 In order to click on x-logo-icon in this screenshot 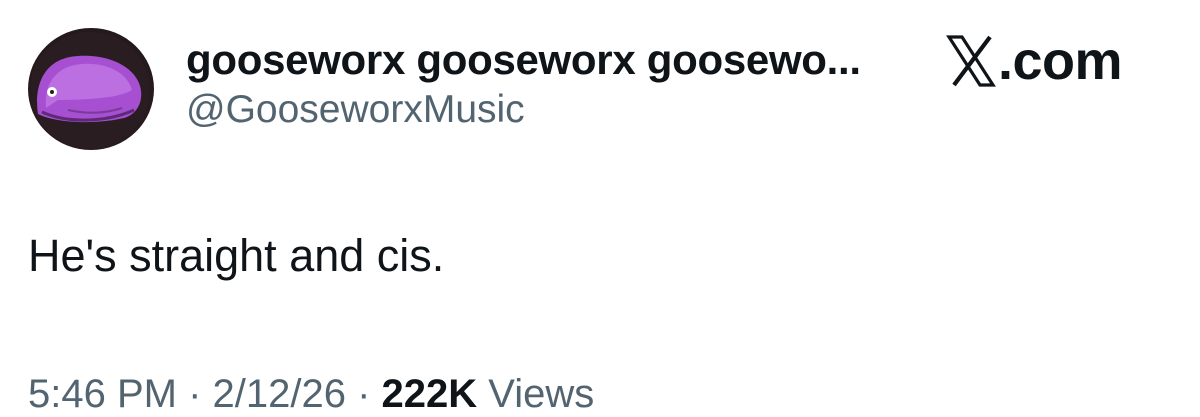, I will do `click(971, 61)`.